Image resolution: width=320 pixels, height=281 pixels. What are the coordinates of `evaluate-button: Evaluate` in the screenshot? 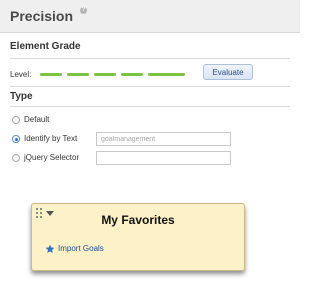 It's located at (228, 72).